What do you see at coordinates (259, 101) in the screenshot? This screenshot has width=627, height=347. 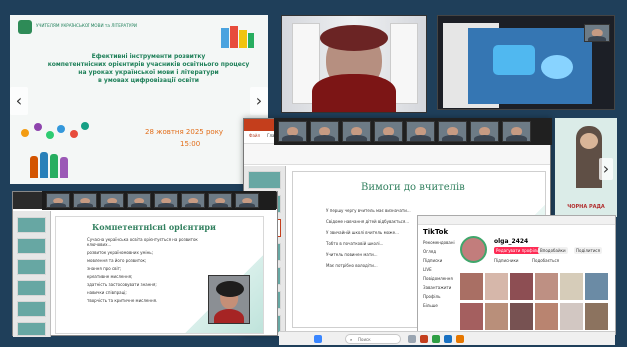 I see `slide-next-button: ›` at bounding box center [259, 101].